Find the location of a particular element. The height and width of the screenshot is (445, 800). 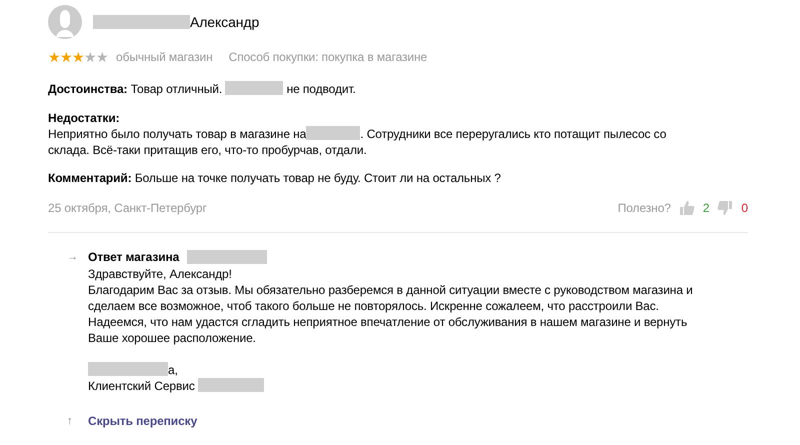

cons-label: Недостатки: is located at coordinates (84, 118).